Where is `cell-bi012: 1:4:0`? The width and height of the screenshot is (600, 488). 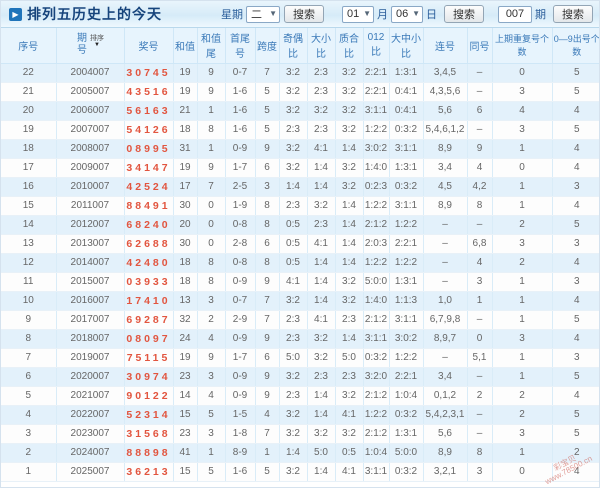
cell-bi012: 1:4:0 is located at coordinates (376, 301).